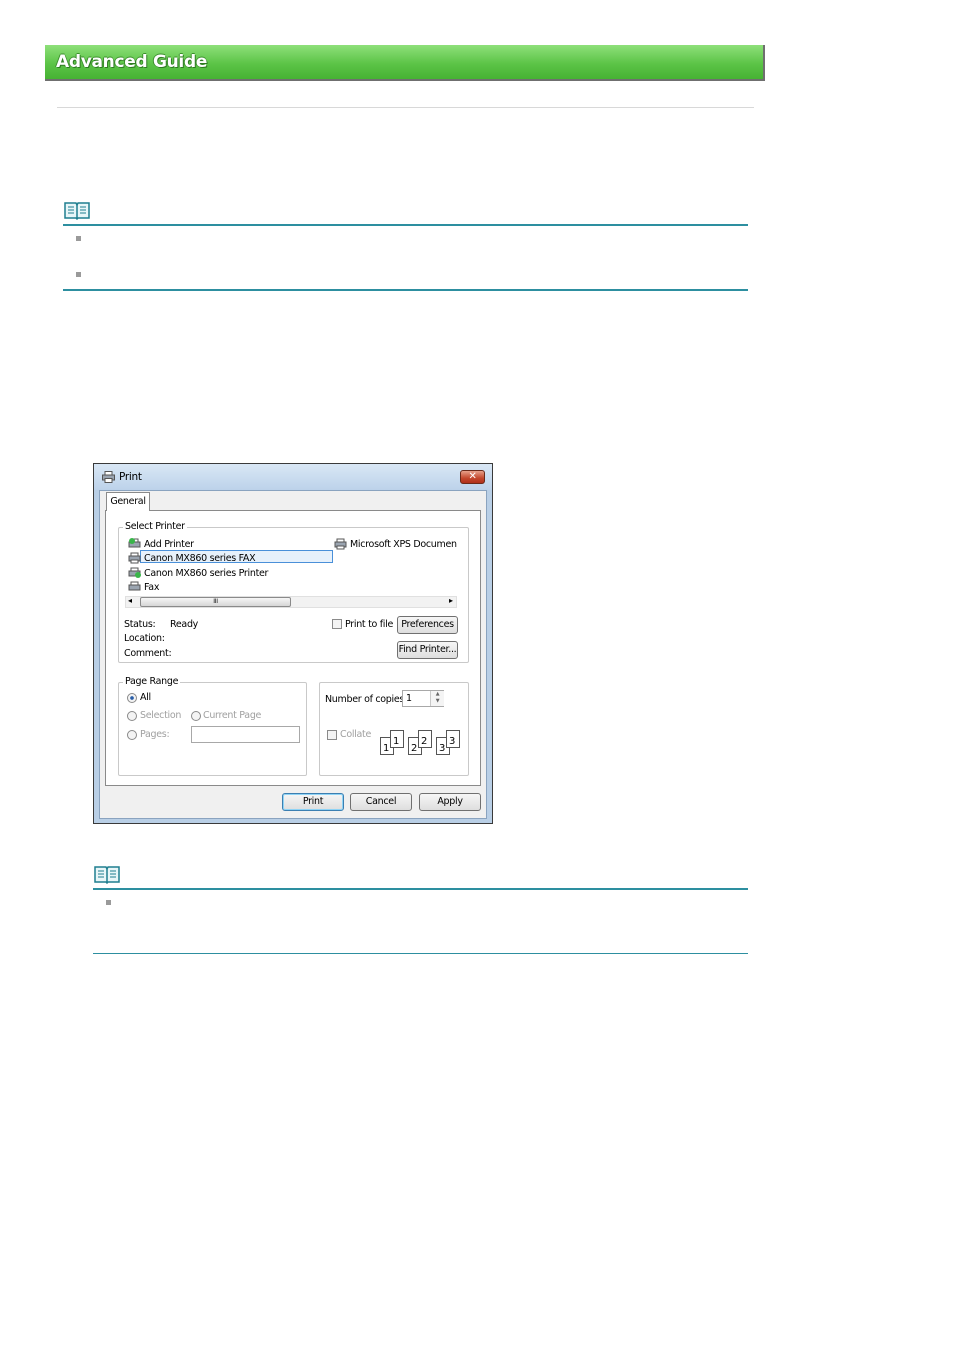 The image size is (954, 1350). What do you see at coordinates (152, 681) in the screenshot?
I see `page-range-label: Page Range` at bounding box center [152, 681].